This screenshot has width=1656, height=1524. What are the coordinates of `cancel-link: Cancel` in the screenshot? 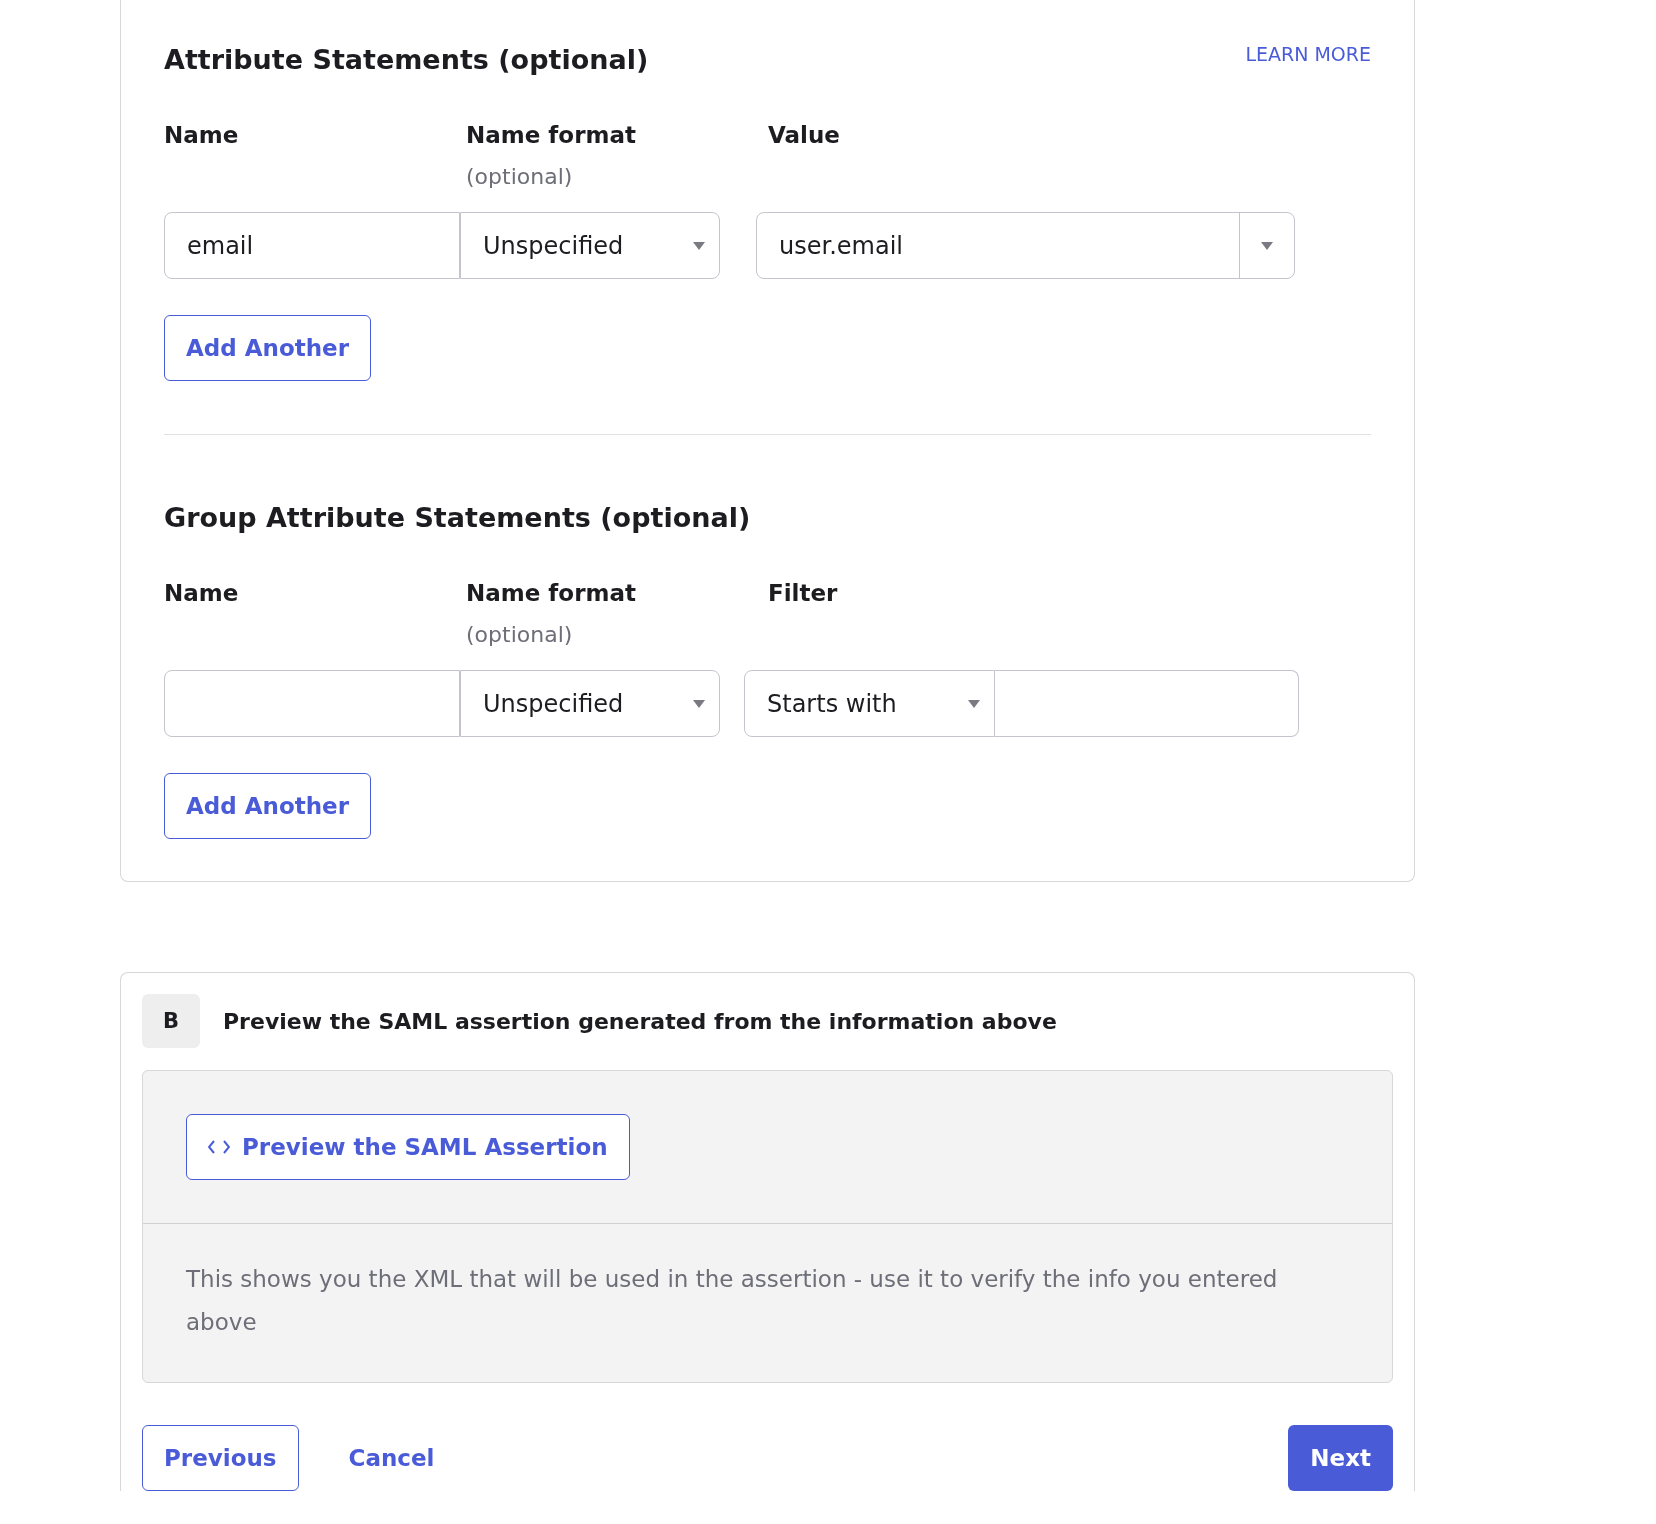 It's located at (391, 1458).